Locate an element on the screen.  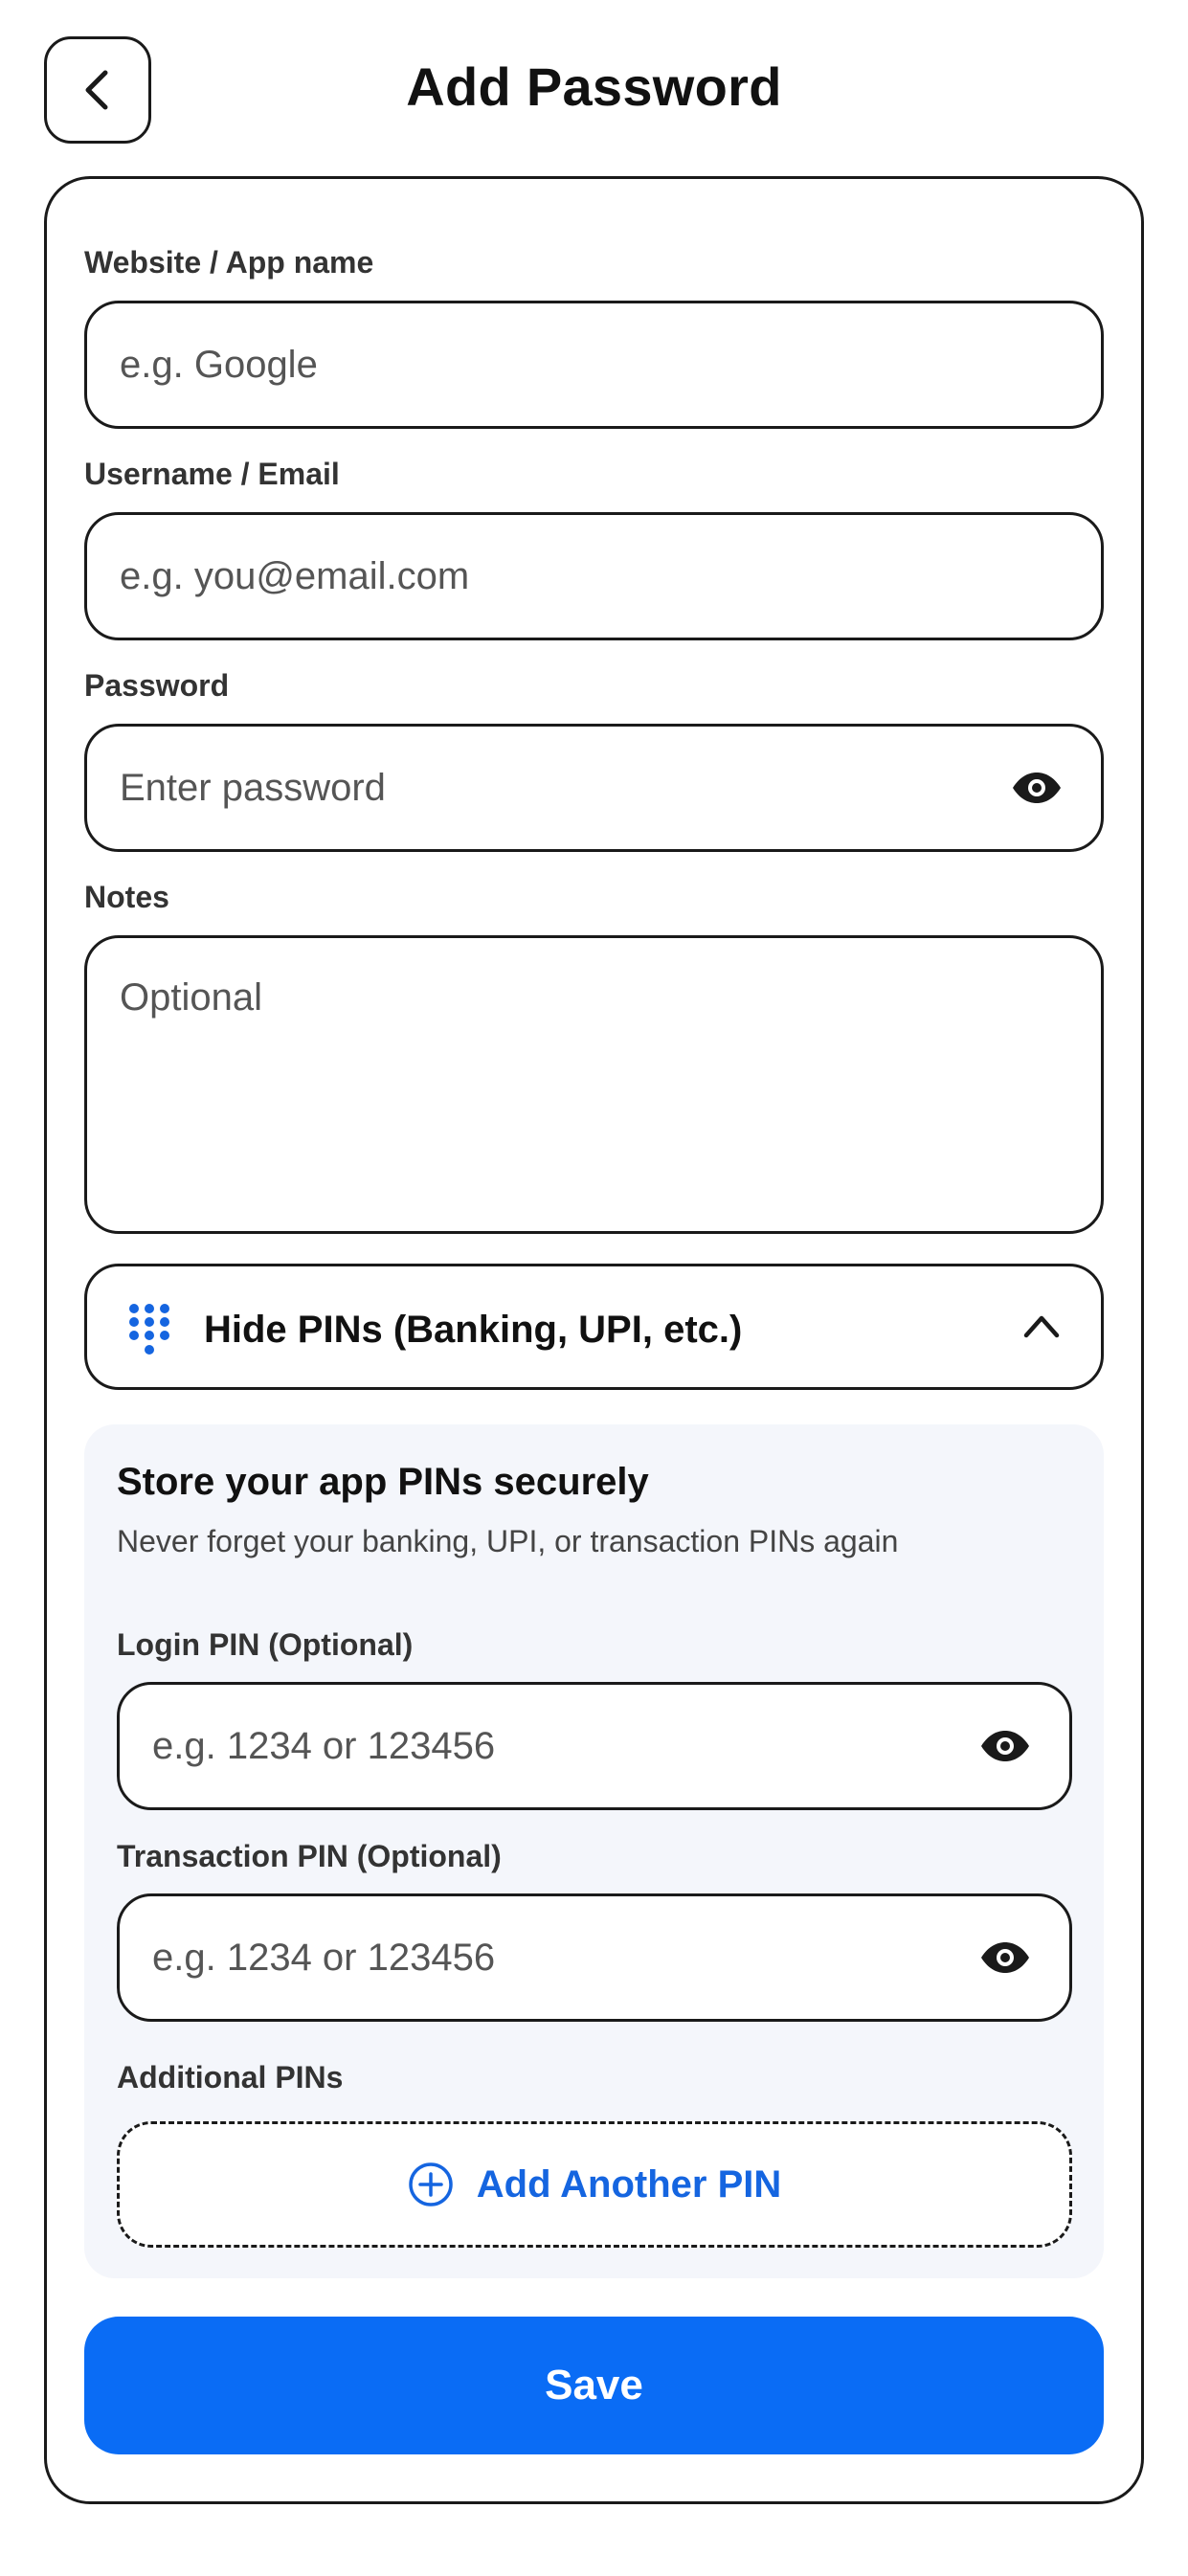
additional-pins-label: Additional PINs is located at coordinates (230, 2077).